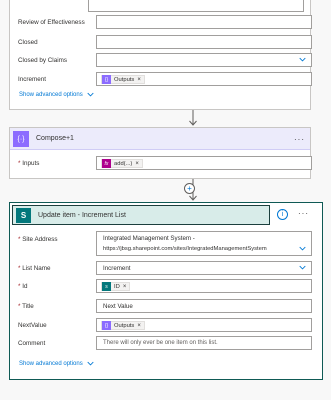 The image size is (331, 400). What do you see at coordinates (117, 268) in the screenshot?
I see `list-name-value: Increment` at bounding box center [117, 268].